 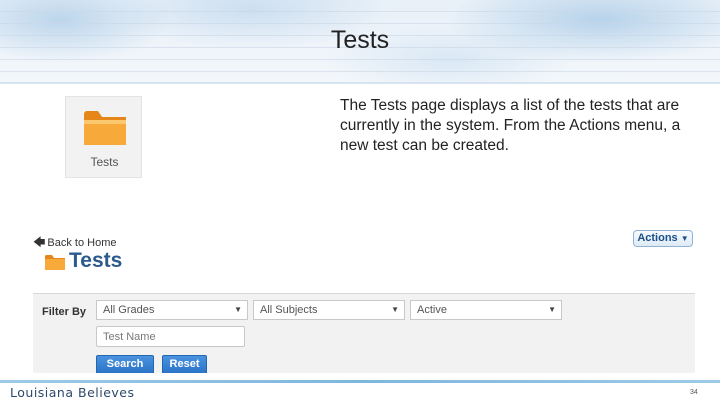 I want to click on status-select-value: Active, so click(x=432, y=310).